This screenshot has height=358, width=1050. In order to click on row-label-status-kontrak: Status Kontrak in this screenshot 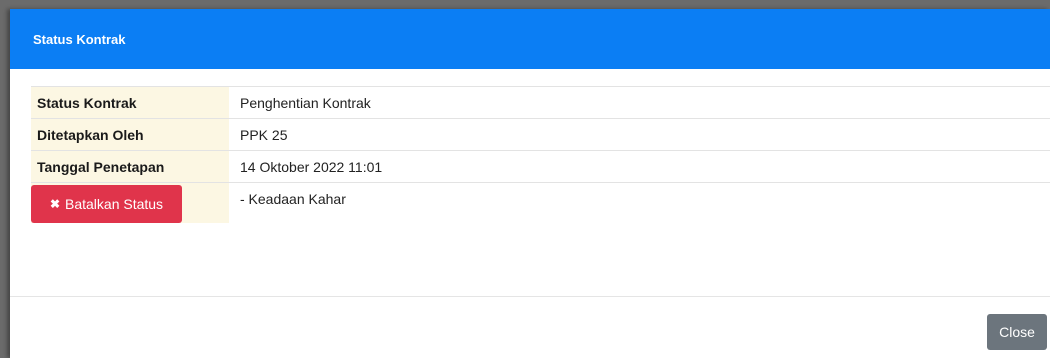, I will do `click(130, 102)`.